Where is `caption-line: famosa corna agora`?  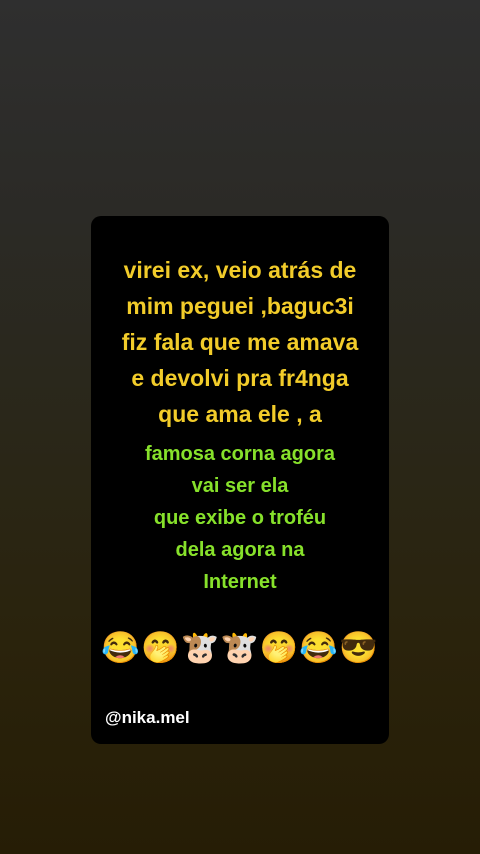 caption-line: famosa corna agora is located at coordinates (240, 454).